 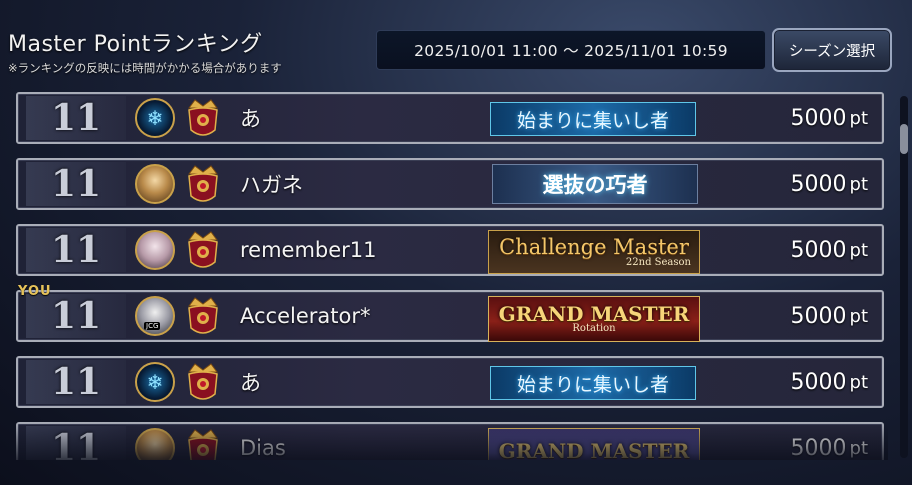 I want to click on ranking-row: 11 ハガネ 選抜の巧者 5000 pt, so click(x=450, y=184).